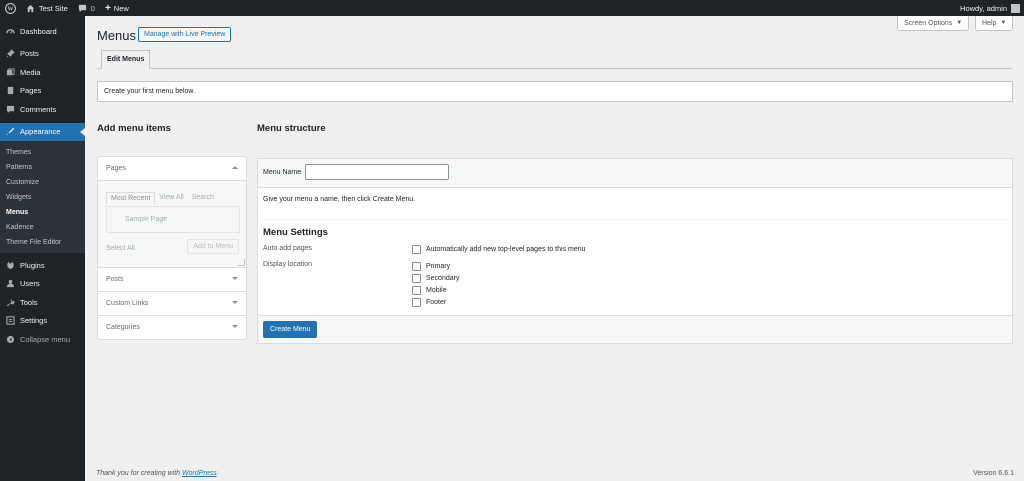  I want to click on tabs-divider, so click(554, 68).